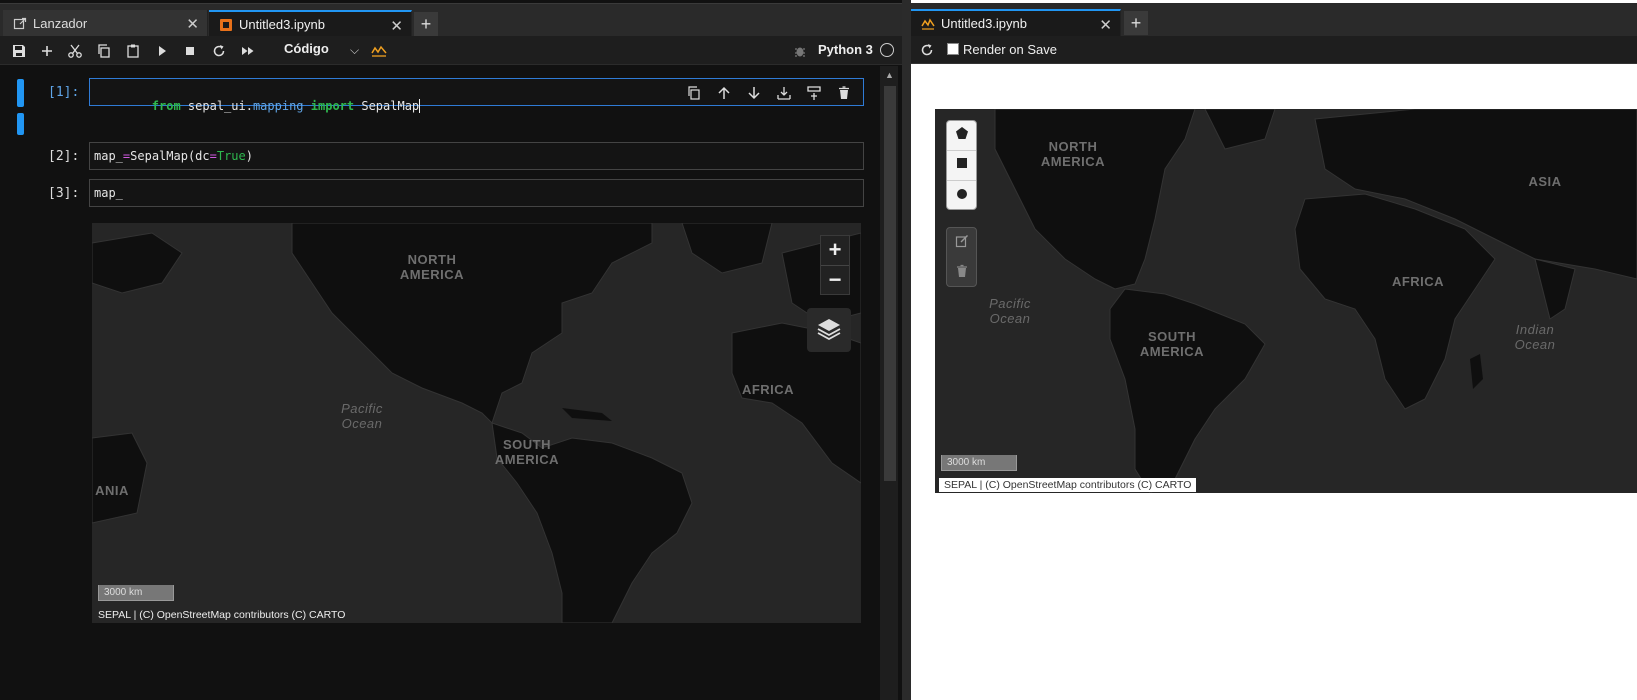 The height and width of the screenshot is (700, 1637). Describe the element at coordinates (845, 49) in the screenshot. I see `kernel-name: Python 3` at that location.